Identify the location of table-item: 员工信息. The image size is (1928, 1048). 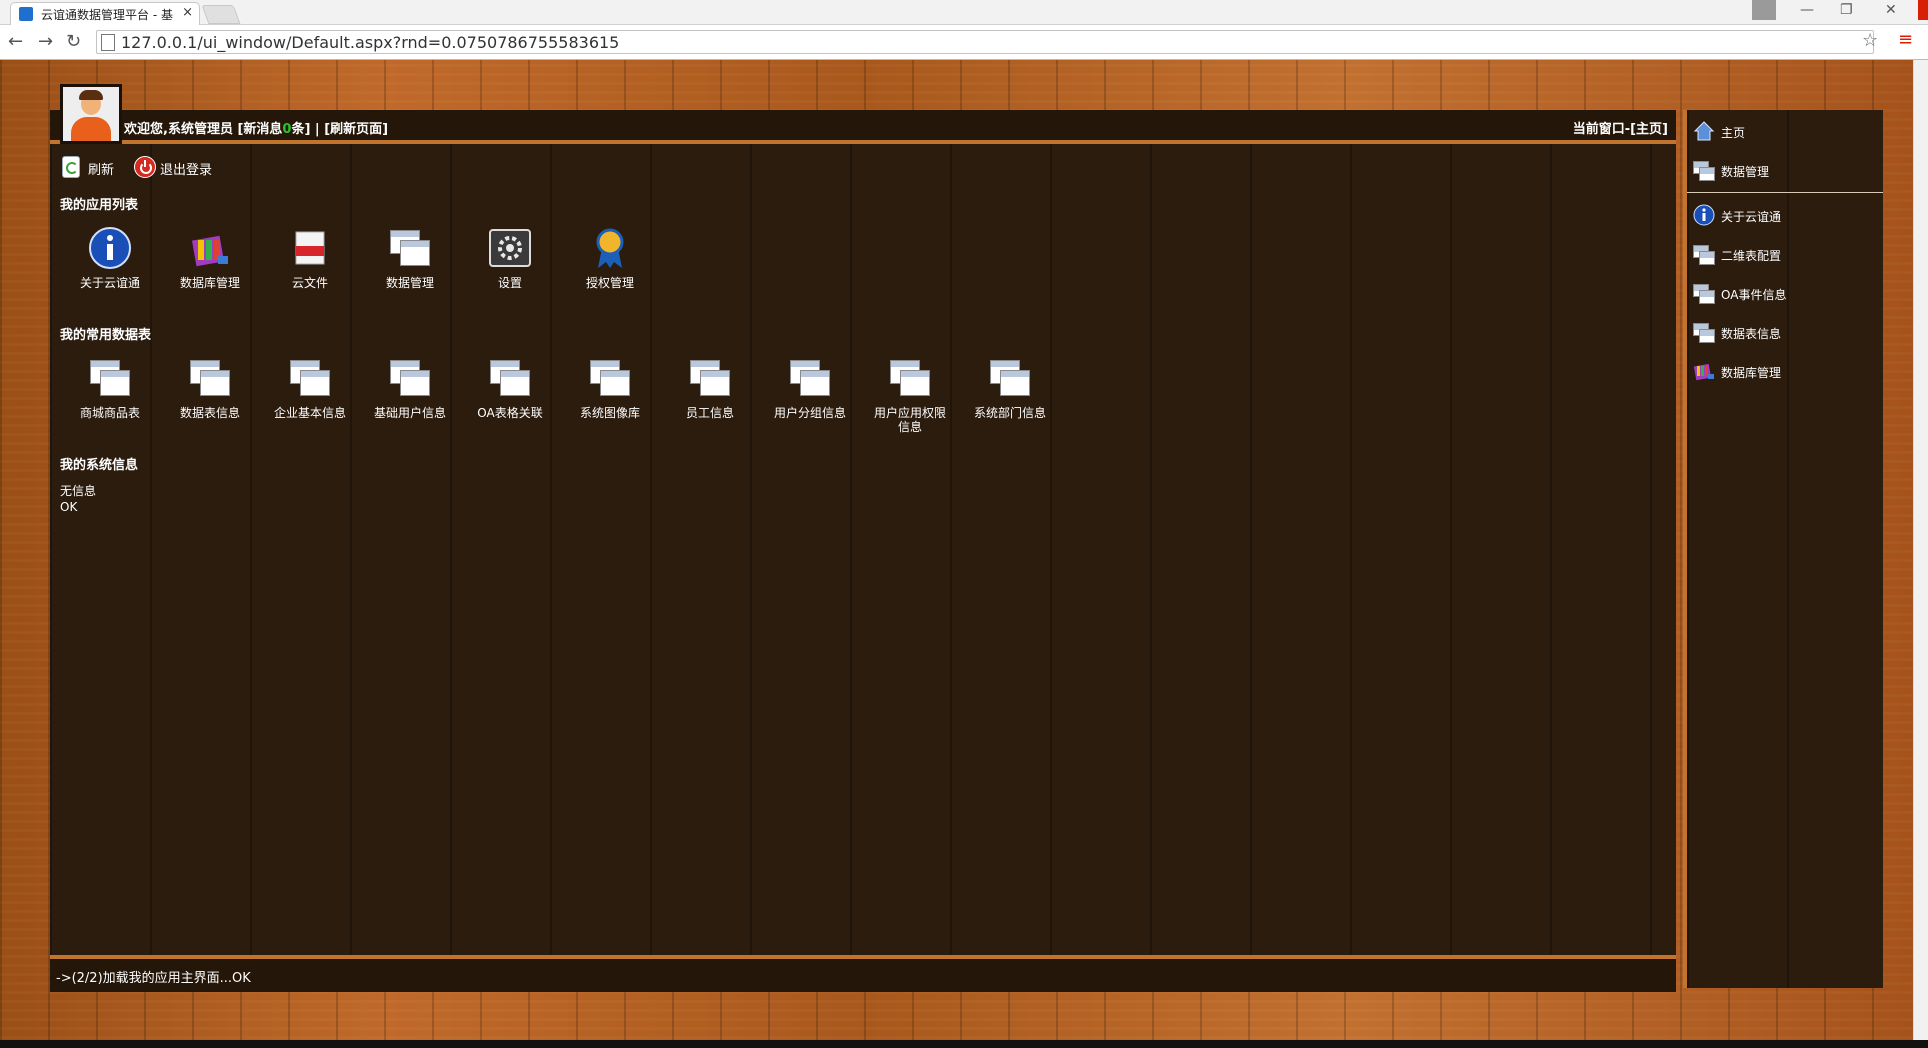
(710, 388).